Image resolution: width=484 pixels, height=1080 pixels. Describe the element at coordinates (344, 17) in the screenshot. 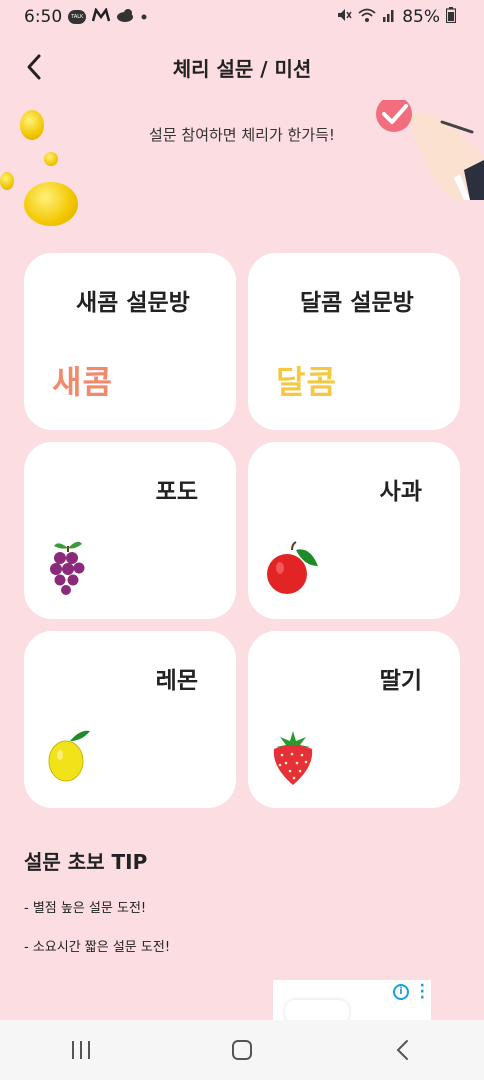

I see `mute-icon` at that location.